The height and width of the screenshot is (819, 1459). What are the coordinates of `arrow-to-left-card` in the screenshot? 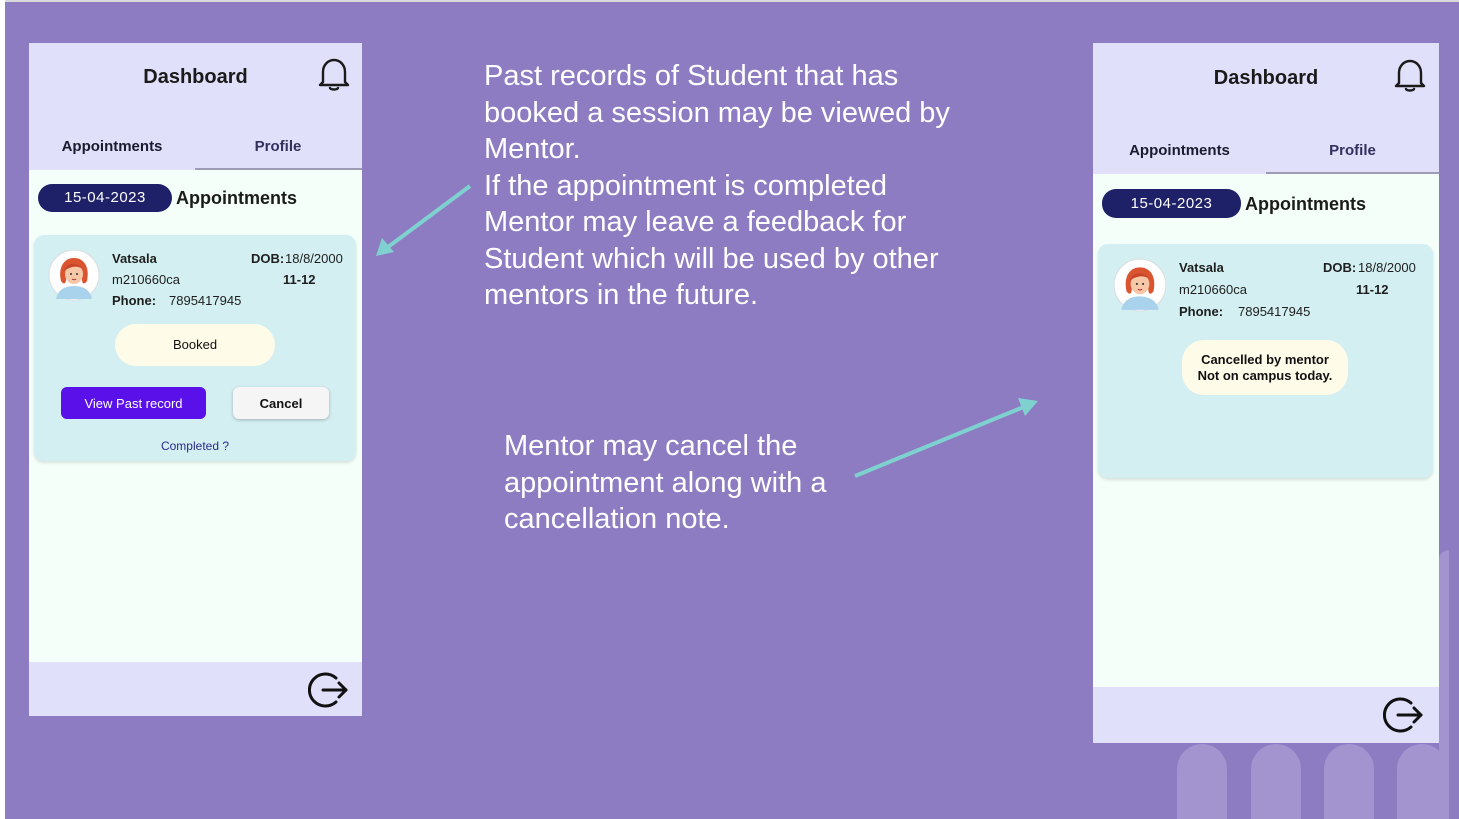 It's located at (424, 220).